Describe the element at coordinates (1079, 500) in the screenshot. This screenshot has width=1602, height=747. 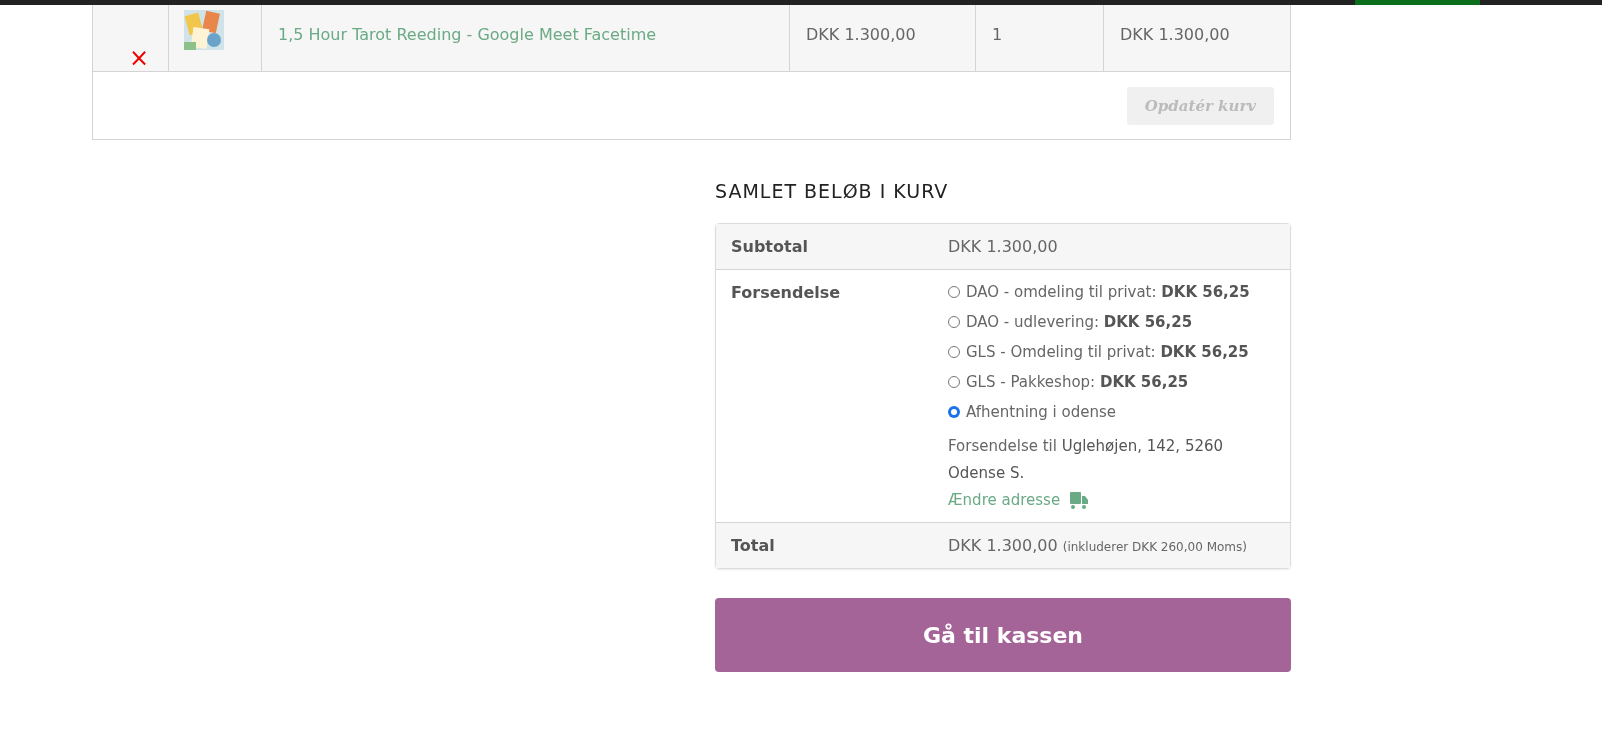
I see `truck-icon` at that location.